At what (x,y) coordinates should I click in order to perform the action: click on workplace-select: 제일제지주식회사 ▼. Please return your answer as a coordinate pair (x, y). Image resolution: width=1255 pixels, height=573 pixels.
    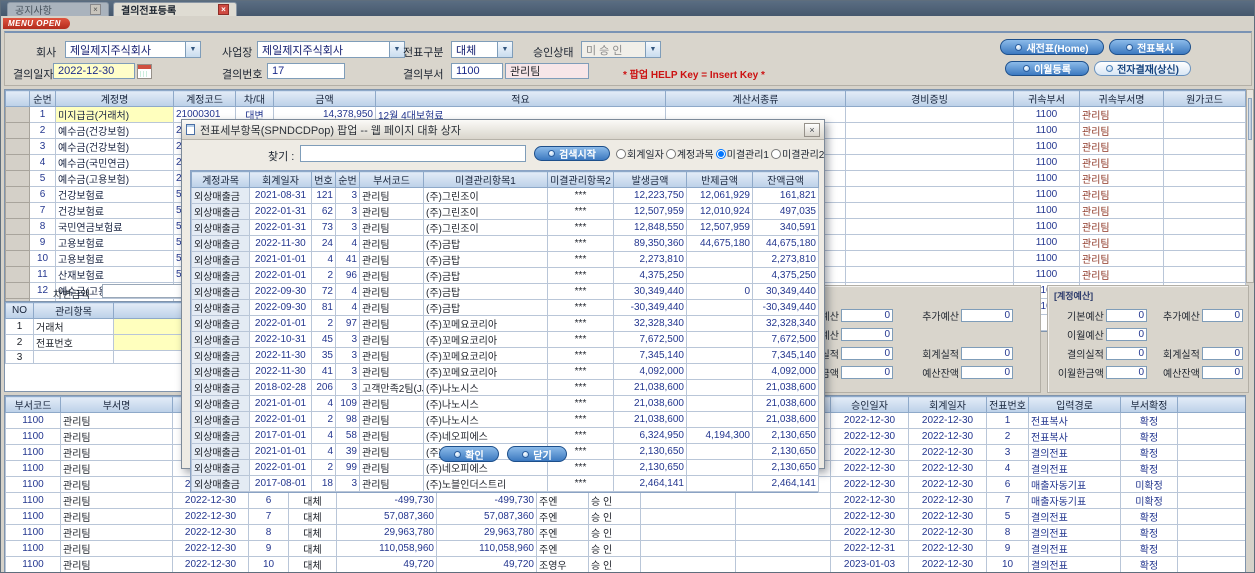
    Looking at the image, I should click on (331, 49).